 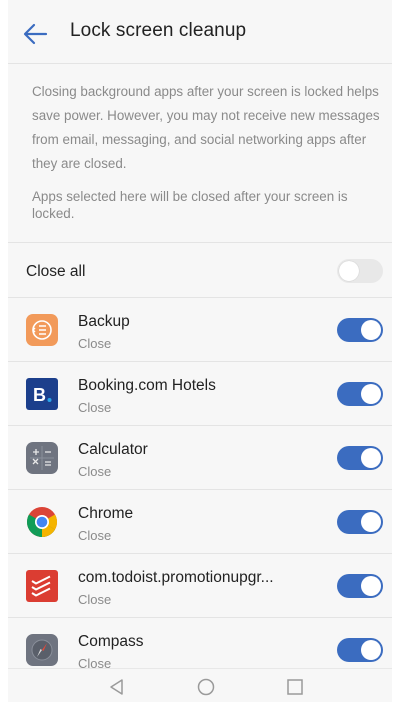 What do you see at coordinates (158, 30) in the screenshot?
I see `page-title: Lock screen cleanup` at bounding box center [158, 30].